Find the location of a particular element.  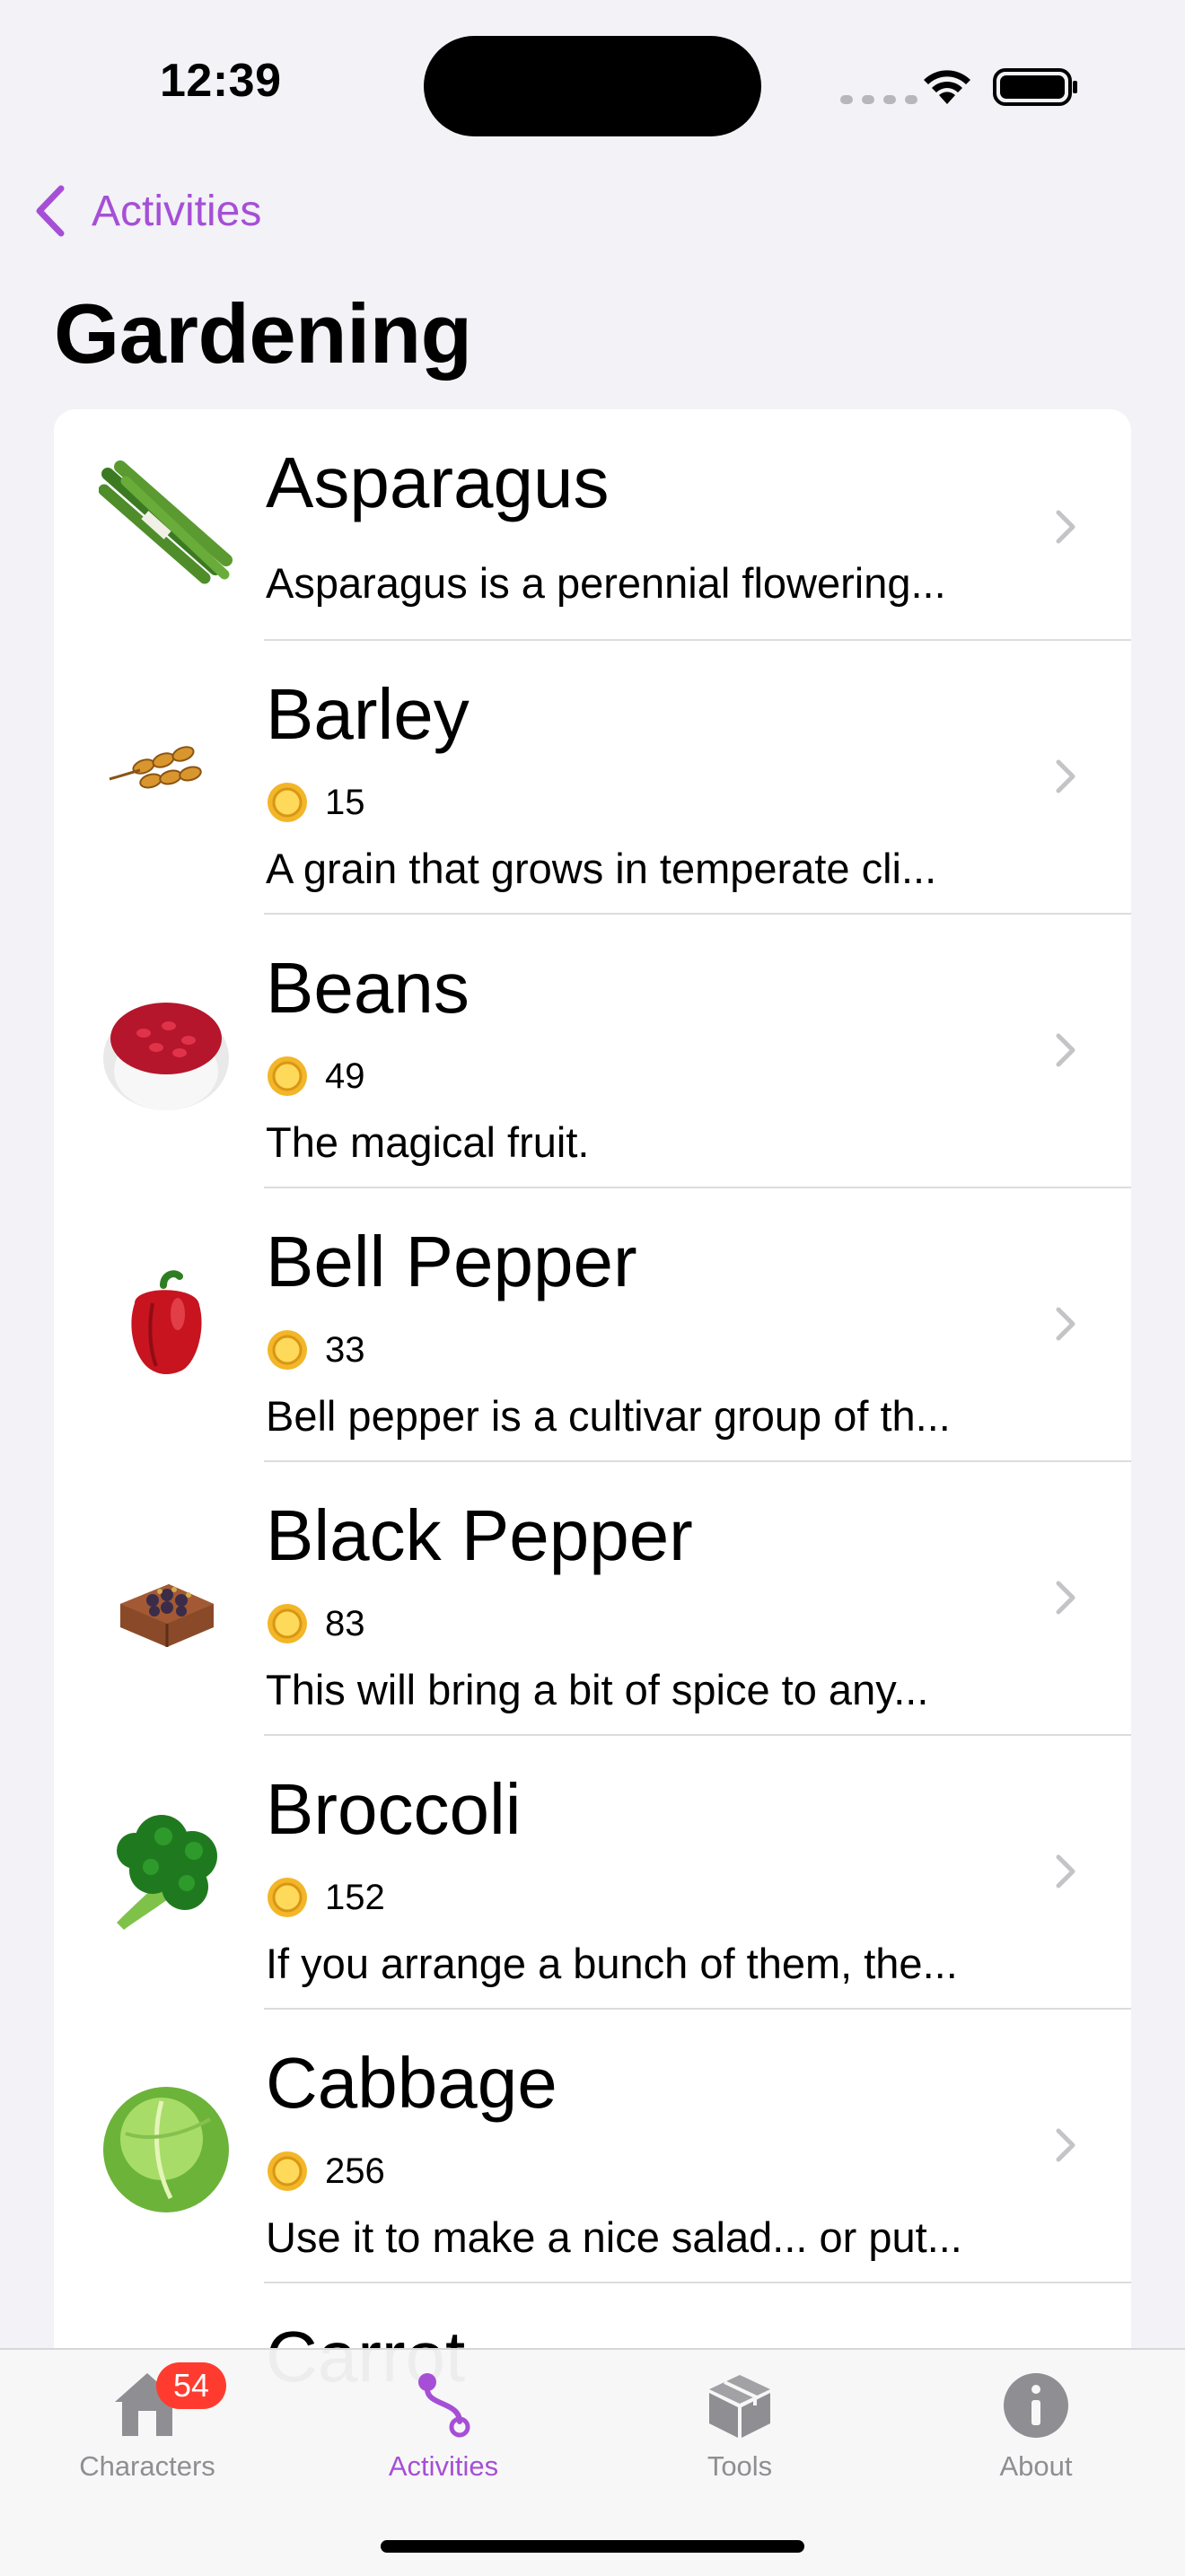

item-price: 83 is located at coordinates (315, 1623).